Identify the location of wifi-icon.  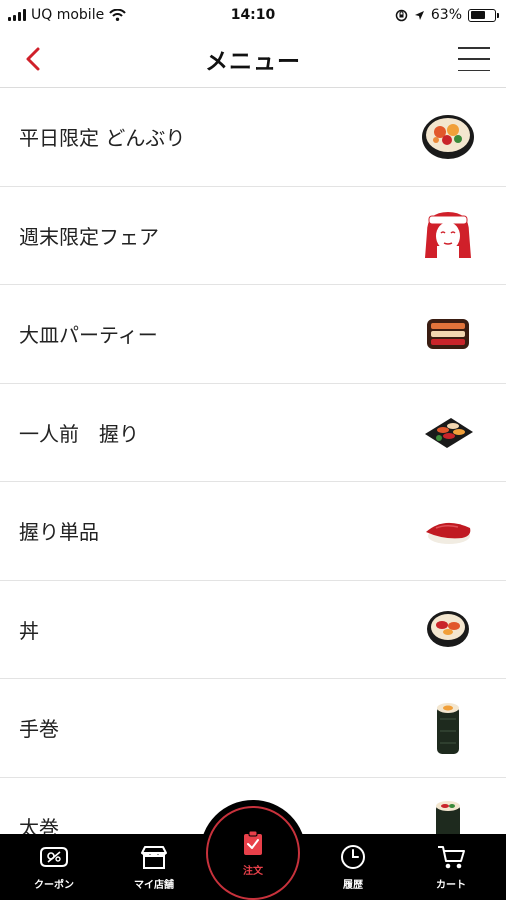
(117, 15).